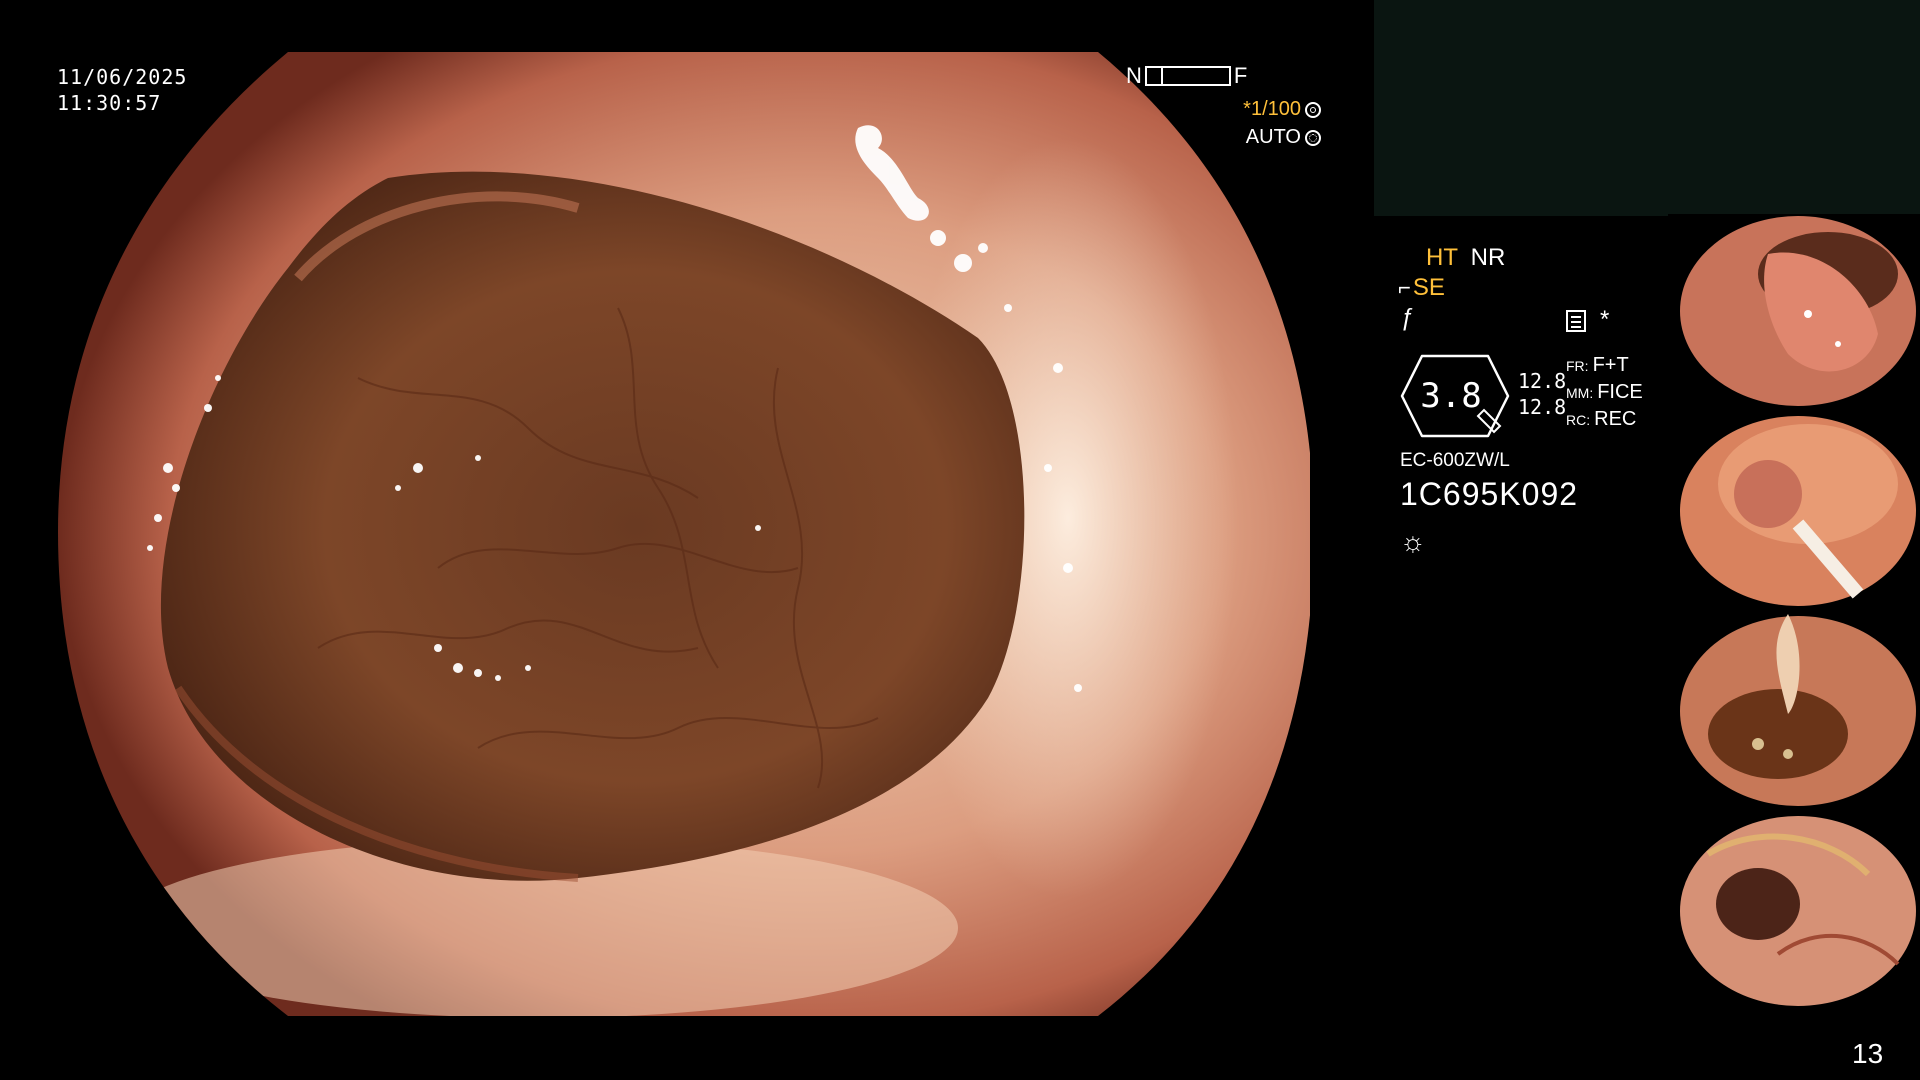 Image resolution: width=1920 pixels, height=1080 pixels. What do you see at coordinates (1542, 407) in the screenshot?
I see `ratio-2: 12.8` at bounding box center [1542, 407].